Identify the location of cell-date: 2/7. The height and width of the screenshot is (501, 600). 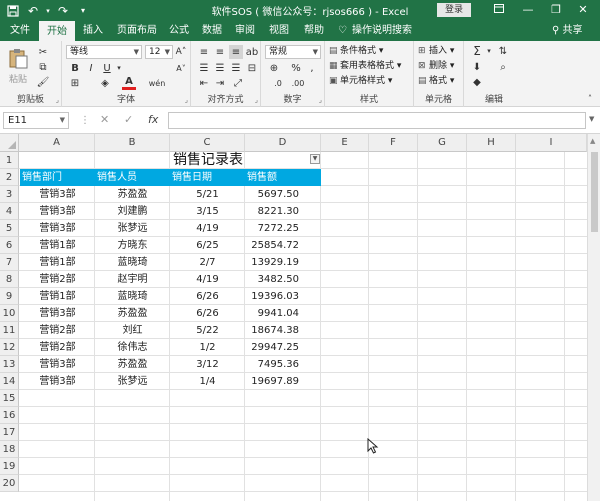
(207, 262).